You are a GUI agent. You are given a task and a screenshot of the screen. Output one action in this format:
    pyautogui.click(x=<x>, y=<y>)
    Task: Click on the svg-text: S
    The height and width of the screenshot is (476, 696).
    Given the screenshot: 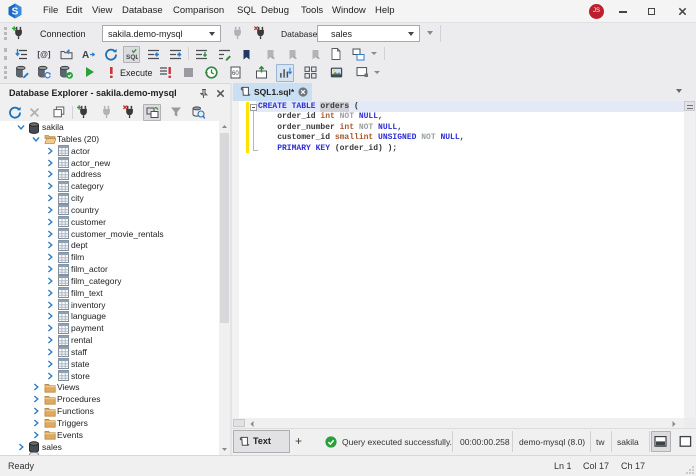 What is the action you would take?
    pyautogui.click(x=15, y=12)
    